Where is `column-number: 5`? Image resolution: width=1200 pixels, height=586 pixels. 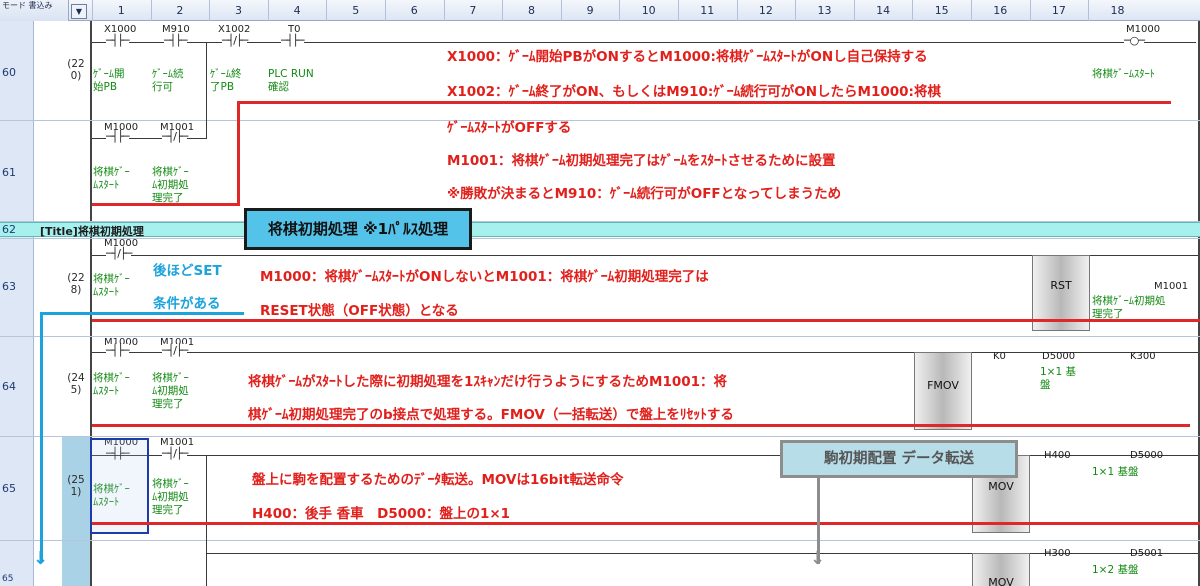 column-number: 5 is located at coordinates (356, 10).